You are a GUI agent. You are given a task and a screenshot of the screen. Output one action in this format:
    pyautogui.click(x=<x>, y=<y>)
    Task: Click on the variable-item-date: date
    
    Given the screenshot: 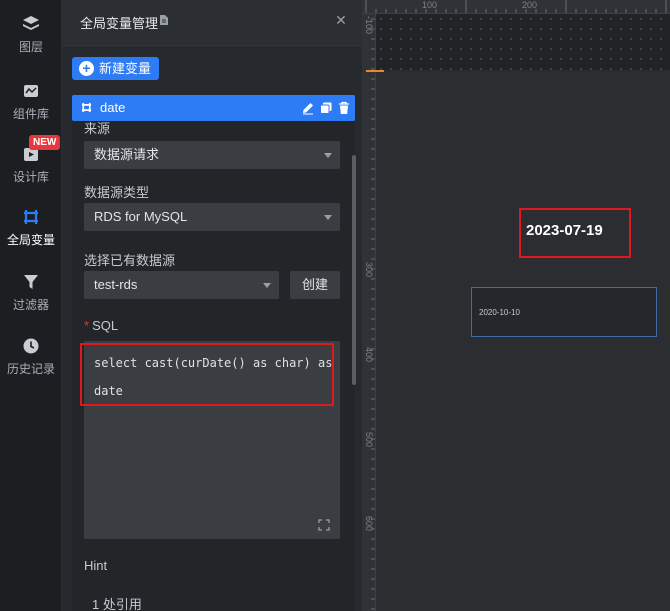 What is the action you would take?
    pyautogui.click(x=213, y=108)
    